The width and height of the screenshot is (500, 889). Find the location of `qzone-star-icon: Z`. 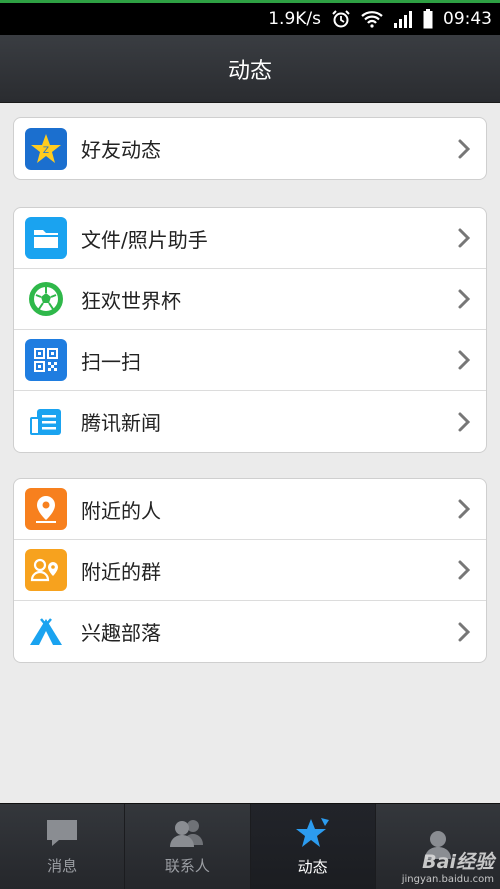

qzone-star-icon: Z is located at coordinates (46, 148).